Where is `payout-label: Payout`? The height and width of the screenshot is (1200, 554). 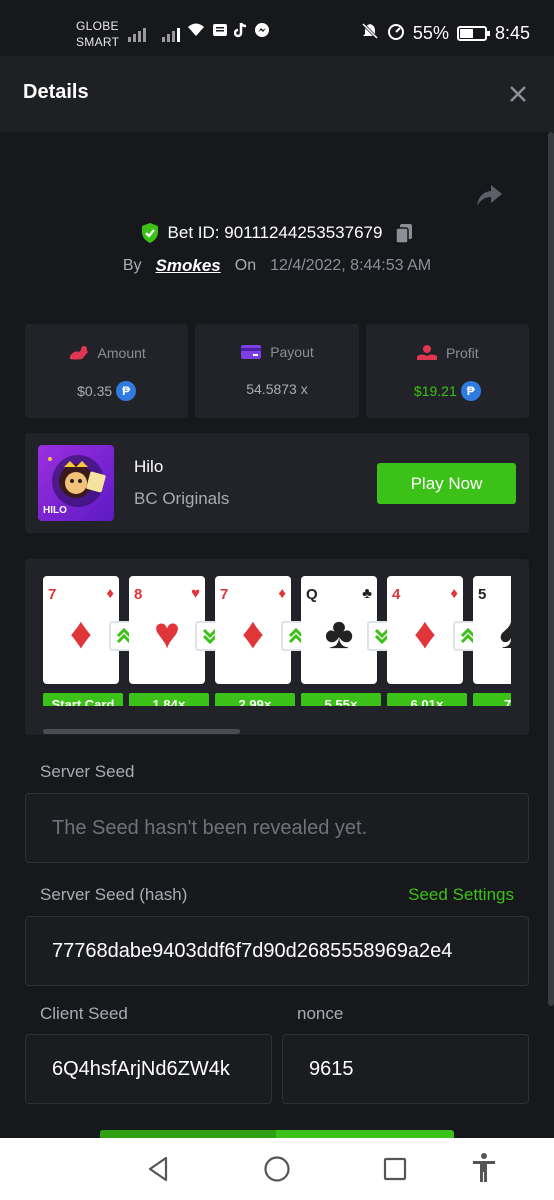
payout-label: Payout is located at coordinates (292, 352).